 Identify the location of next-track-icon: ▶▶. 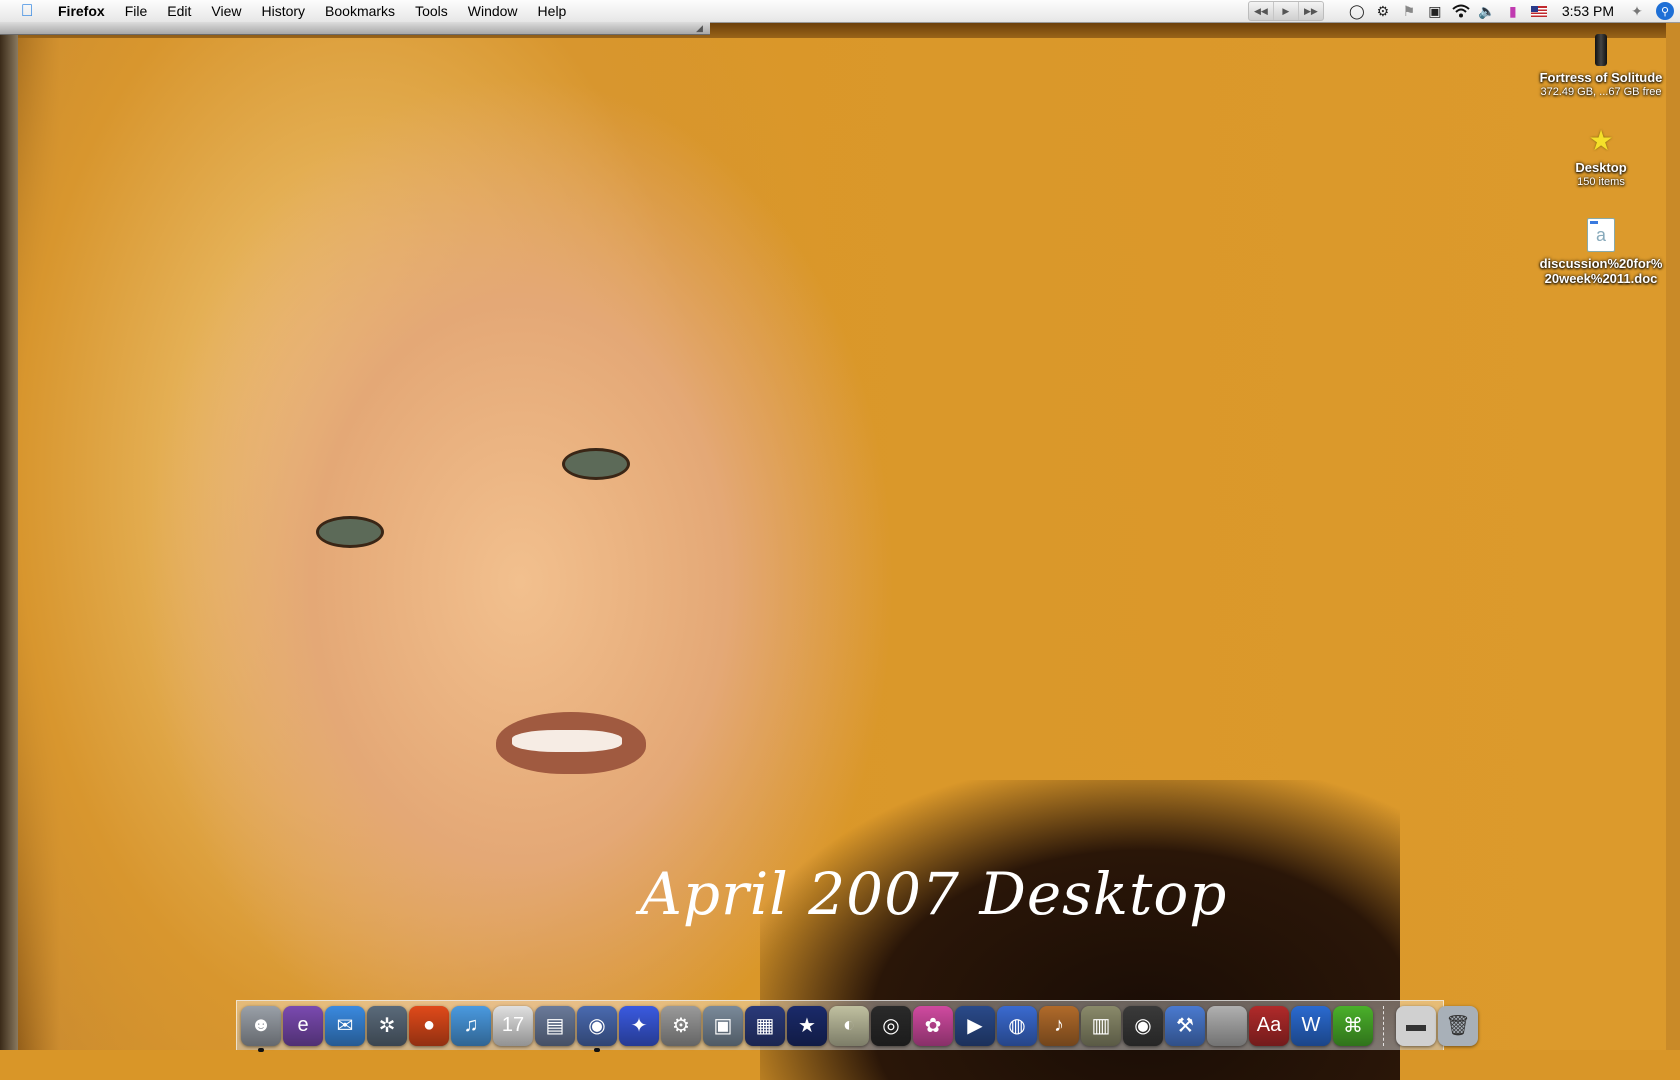
(1311, 11).